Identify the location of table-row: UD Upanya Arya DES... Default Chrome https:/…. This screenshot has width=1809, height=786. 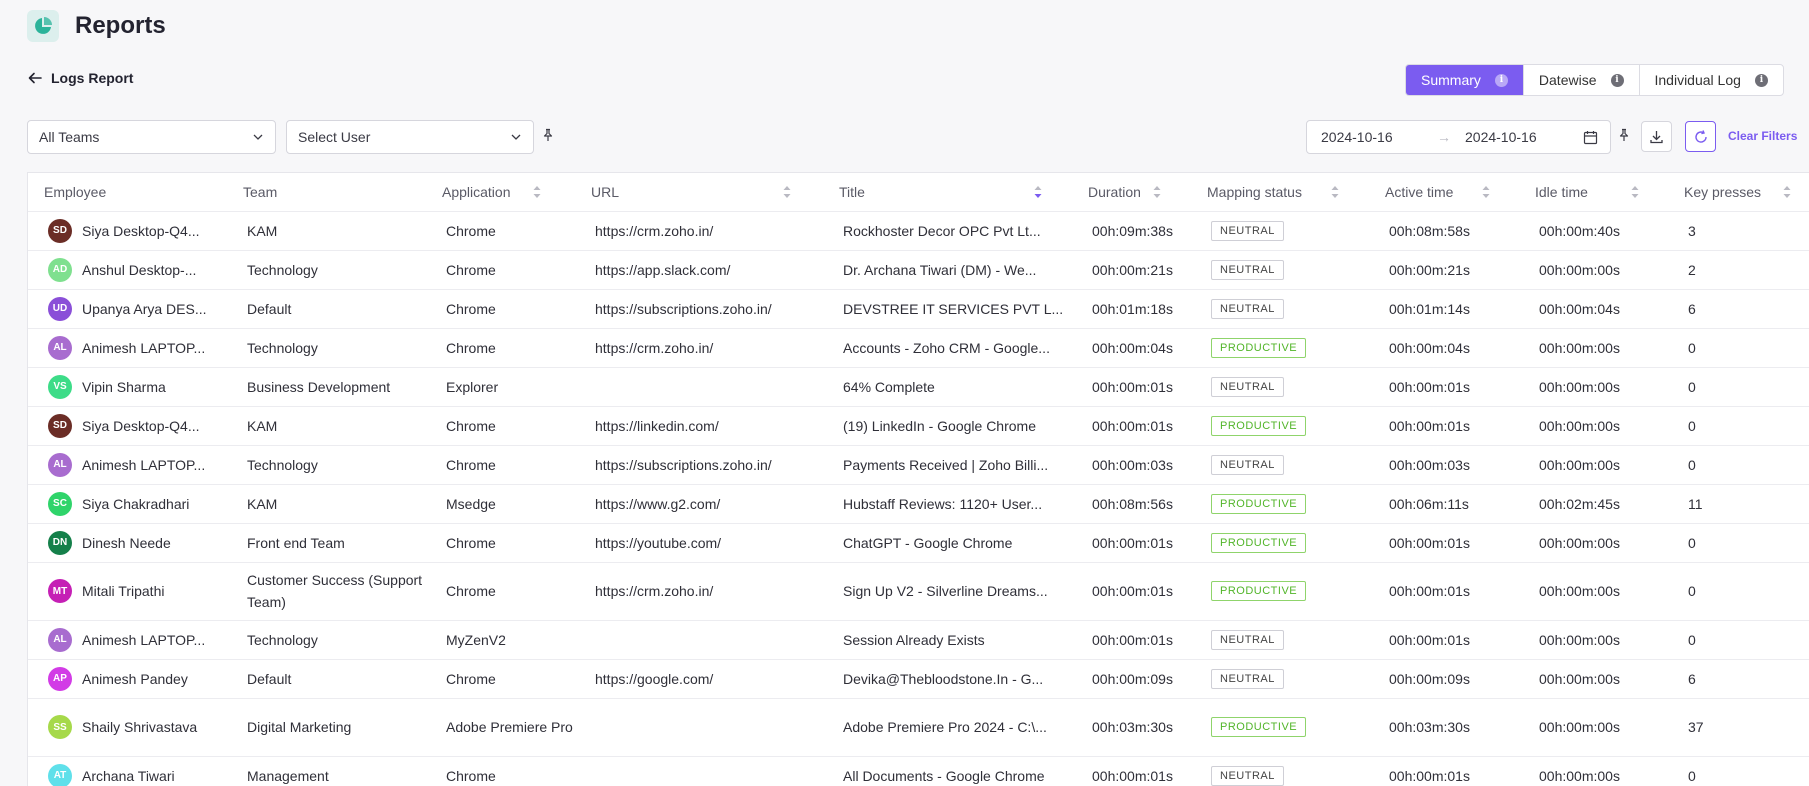
(918, 308).